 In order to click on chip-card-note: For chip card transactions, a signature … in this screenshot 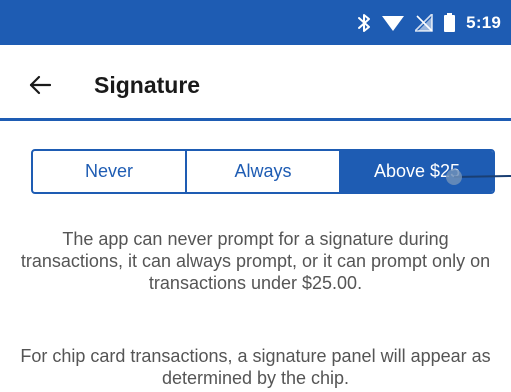, I will do `click(255, 367)`.